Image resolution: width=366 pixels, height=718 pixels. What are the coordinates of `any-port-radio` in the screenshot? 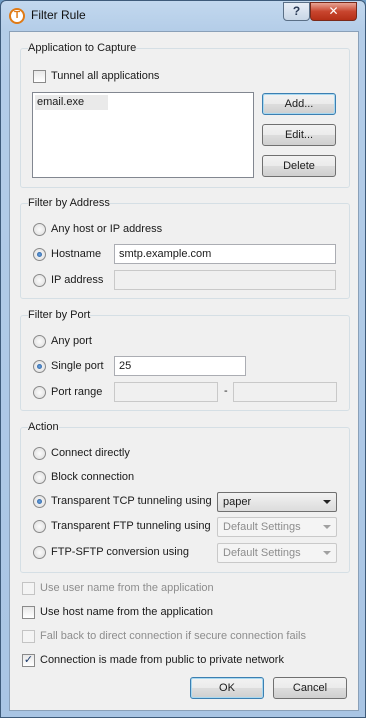 It's located at (39, 341).